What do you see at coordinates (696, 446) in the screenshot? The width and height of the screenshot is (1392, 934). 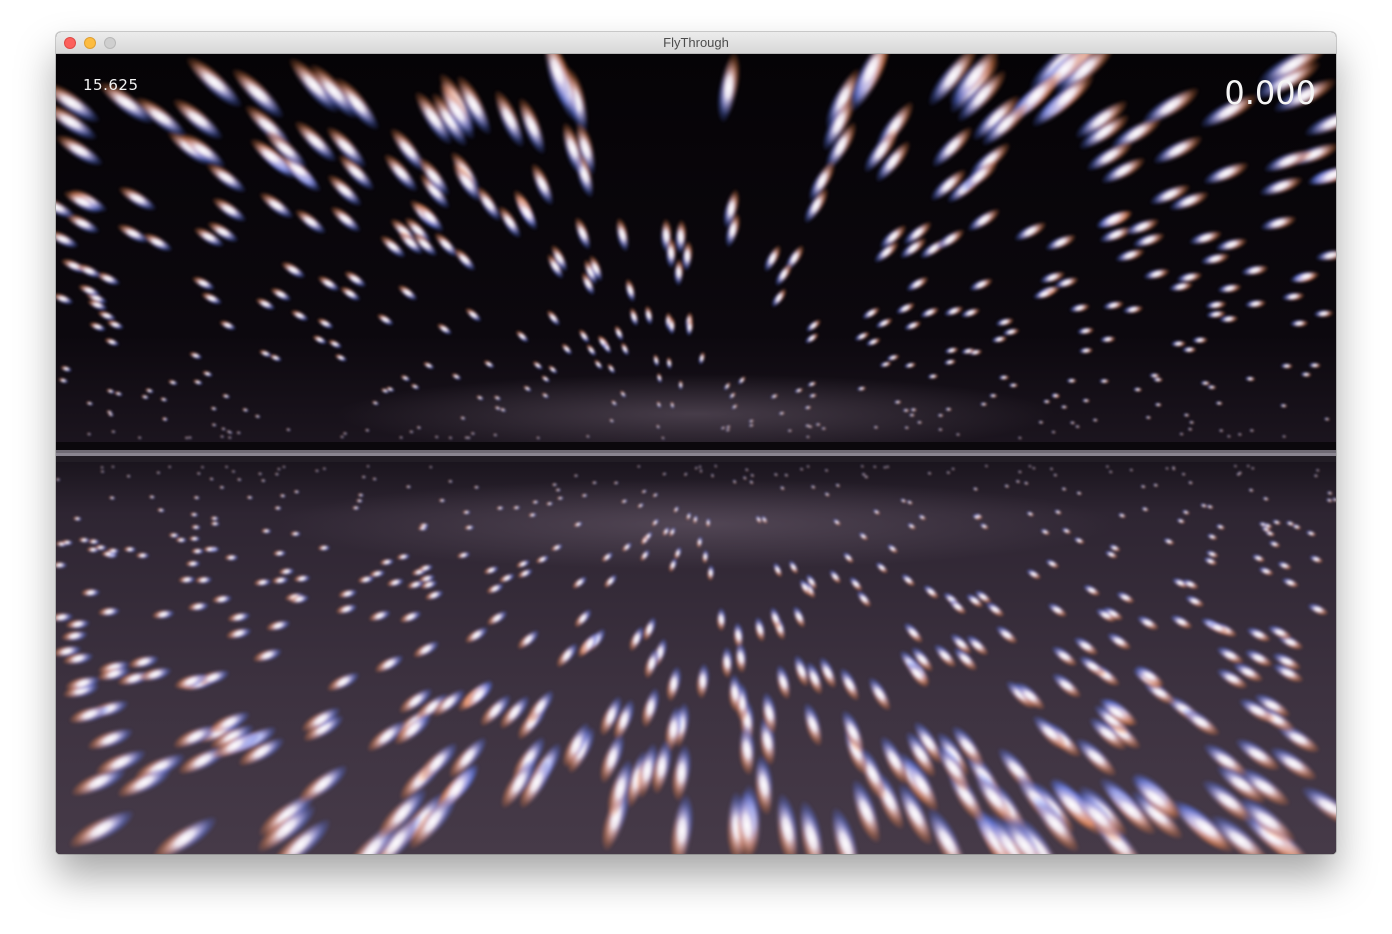 I see `horizon-band-dark` at bounding box center [696, 446].